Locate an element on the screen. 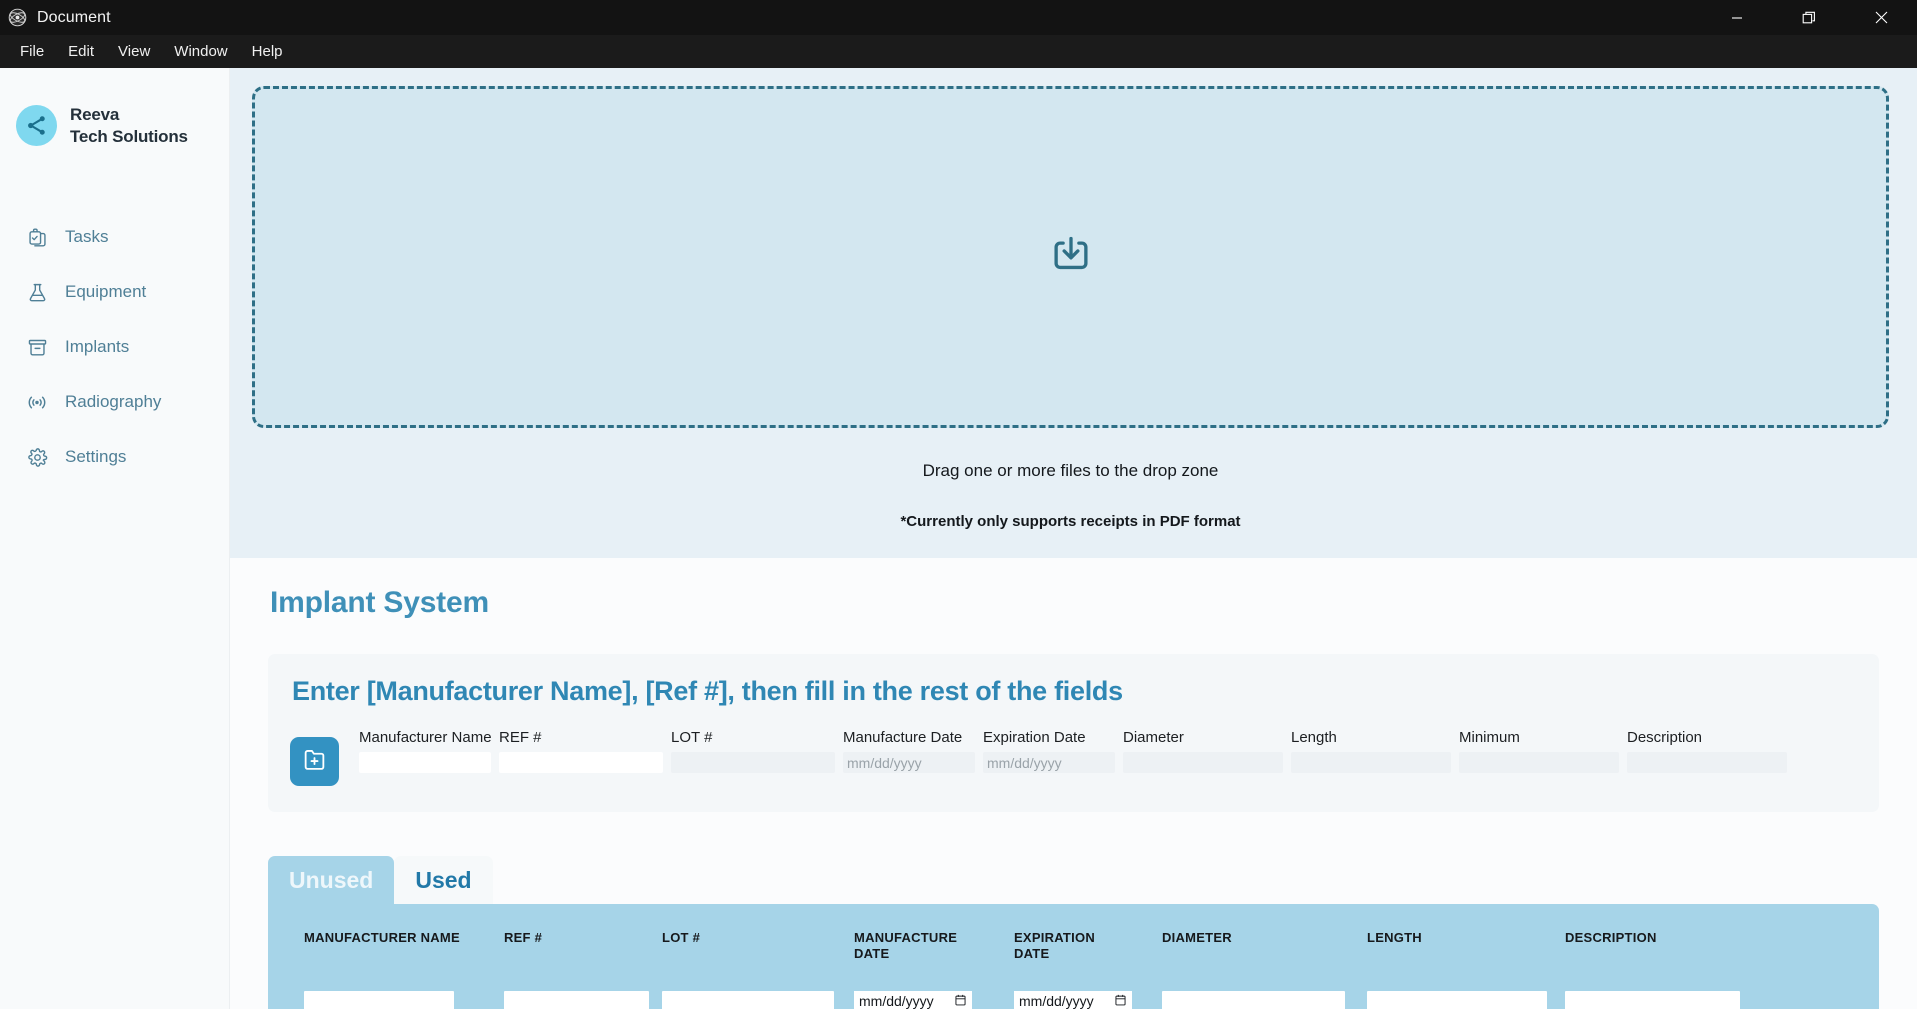 The height and width of the screenshot is (1009, 1917). sidebar-item-implants: Implants is located at coordinates (114, 347).